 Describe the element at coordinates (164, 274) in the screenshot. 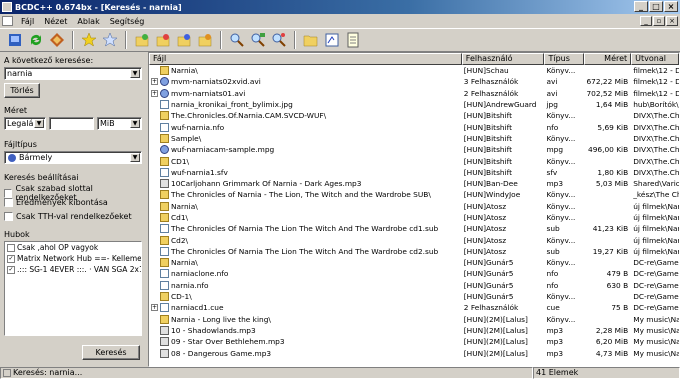

I see `file-icon` at that location.